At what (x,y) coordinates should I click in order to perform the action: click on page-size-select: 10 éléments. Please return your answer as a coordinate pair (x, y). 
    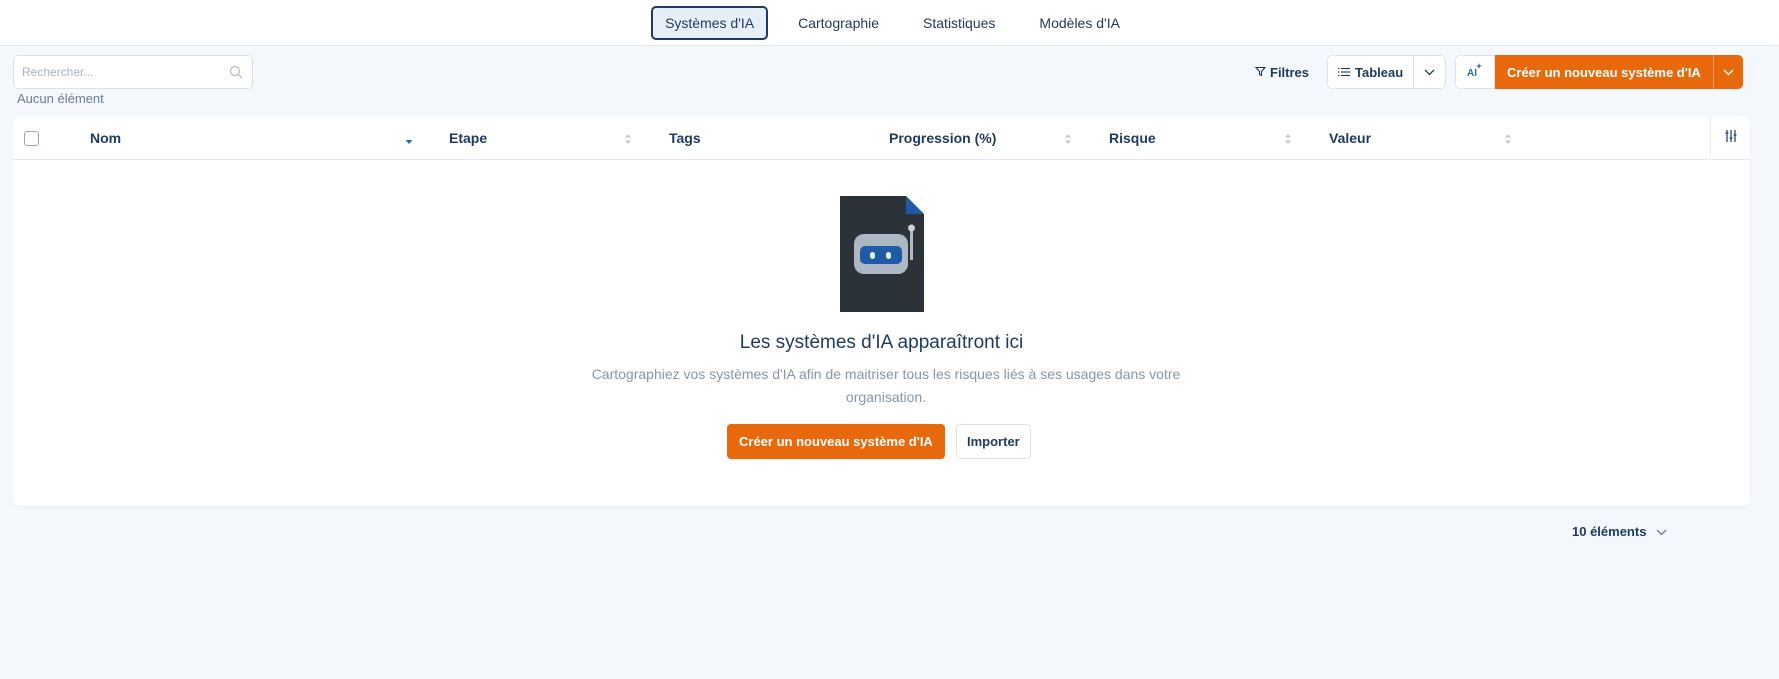
    Looking at the image, I should click on (1619, 531).